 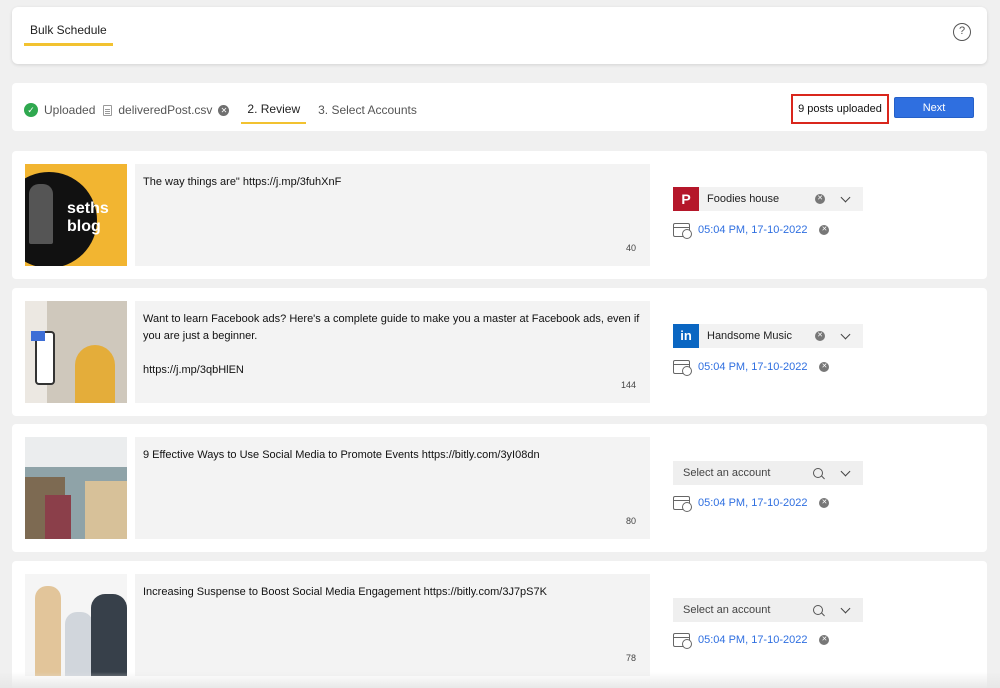 I want to click on help-icon: ?, so click(x=962, y=32).